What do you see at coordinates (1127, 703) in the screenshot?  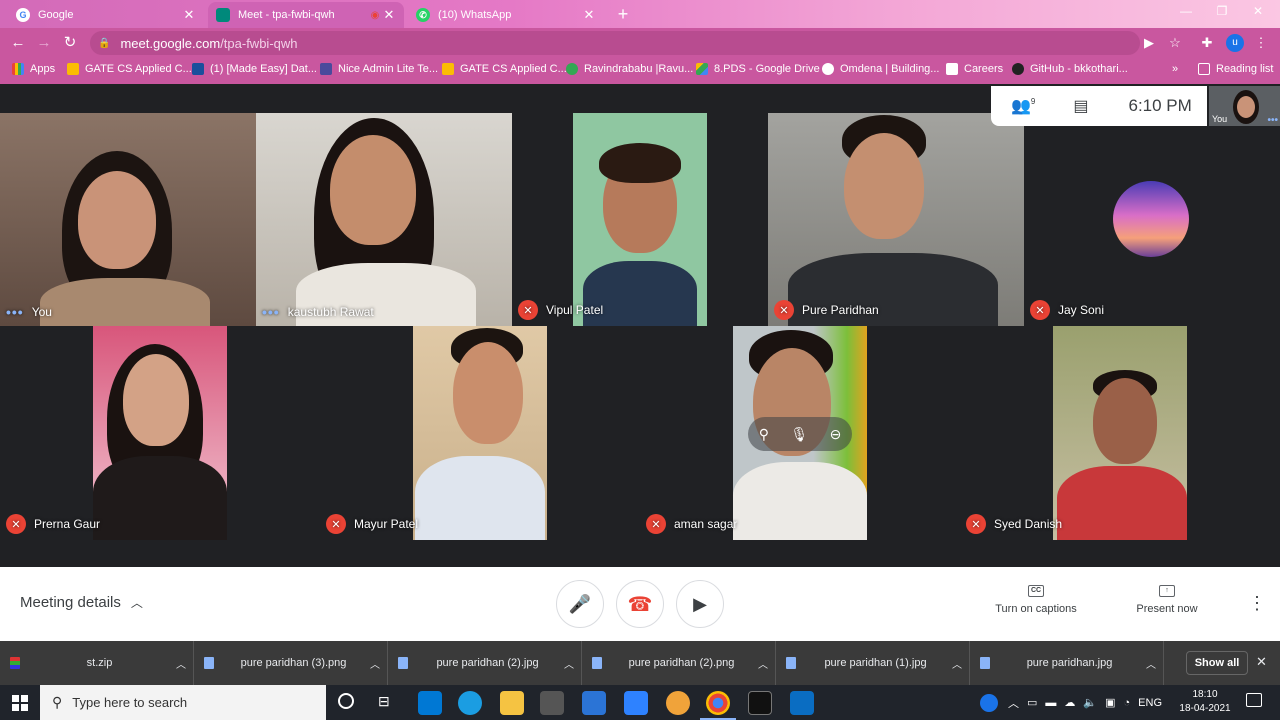 I see `wifi-icon: ◔` at bounding box center [1127, 703].